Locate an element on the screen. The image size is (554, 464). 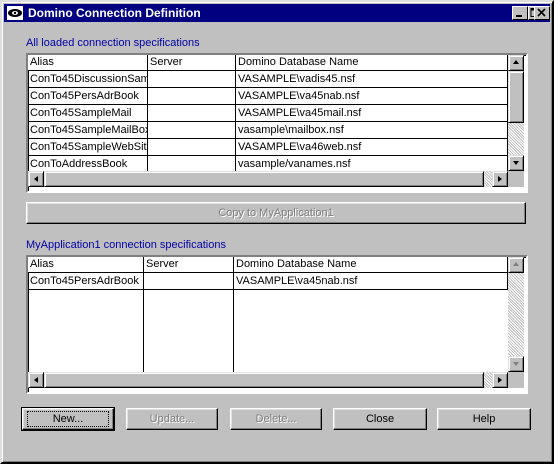
cell-alias: ConTo45SampleMailBox is located at coordinates (88, 130).